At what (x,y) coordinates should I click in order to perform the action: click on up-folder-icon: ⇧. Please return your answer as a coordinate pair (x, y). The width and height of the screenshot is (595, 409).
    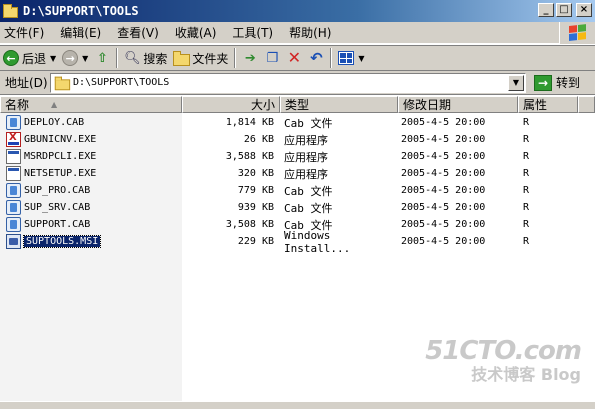
    Looking at the image, I should click on (102, 58).